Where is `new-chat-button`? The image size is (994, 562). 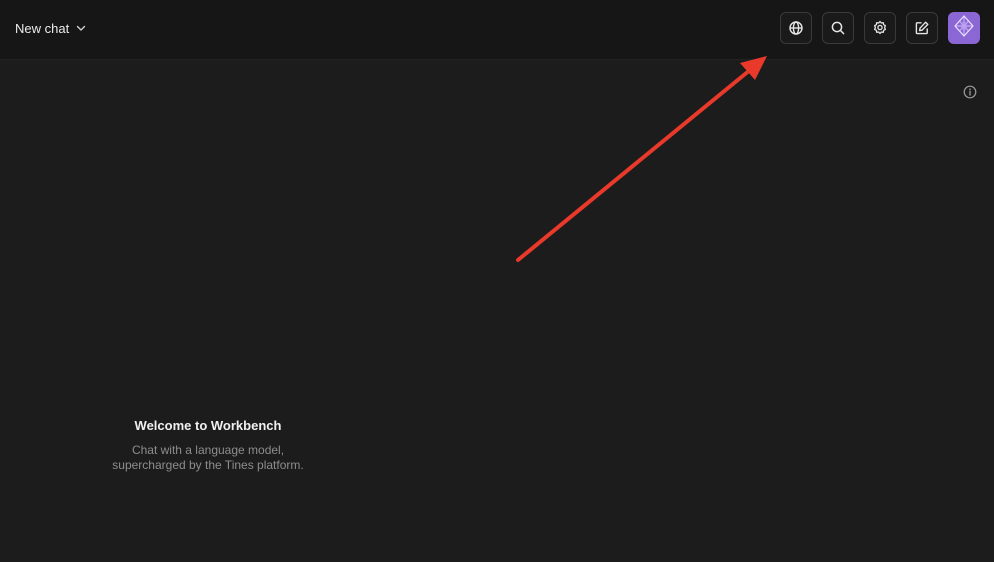
new-chat-button is located at coordinates (922, 28).